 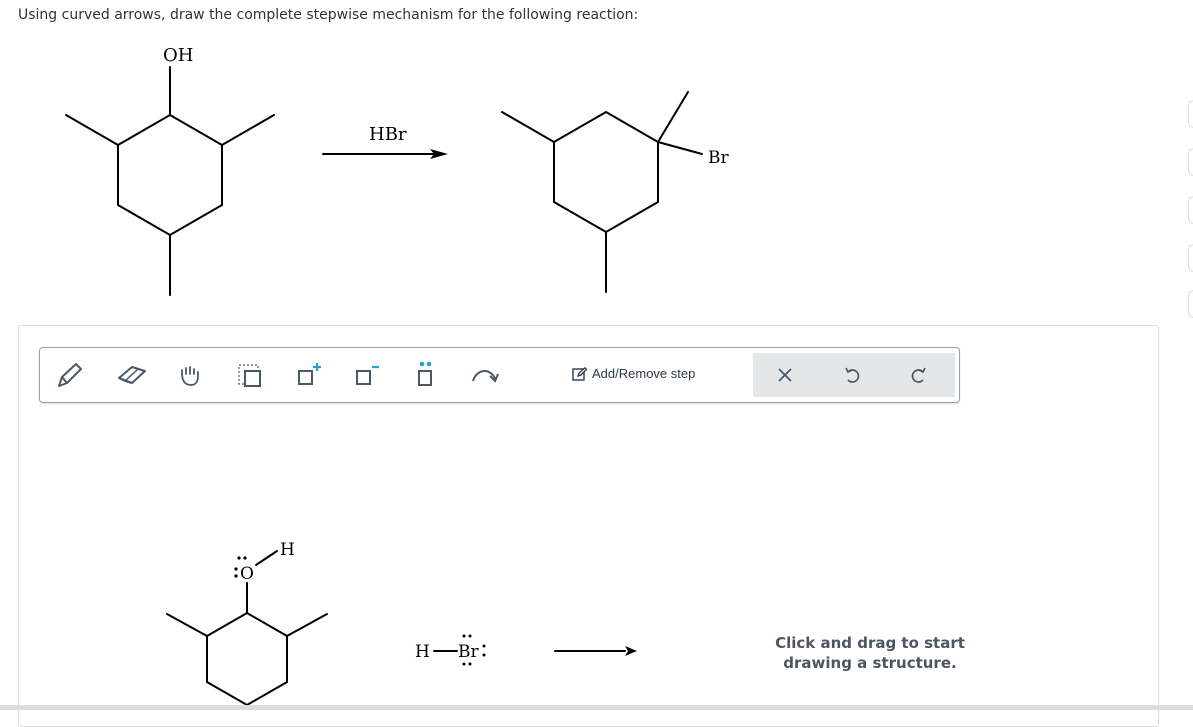 I want to click on canvas-oxygen-label: O, so click(x=247, y=574).